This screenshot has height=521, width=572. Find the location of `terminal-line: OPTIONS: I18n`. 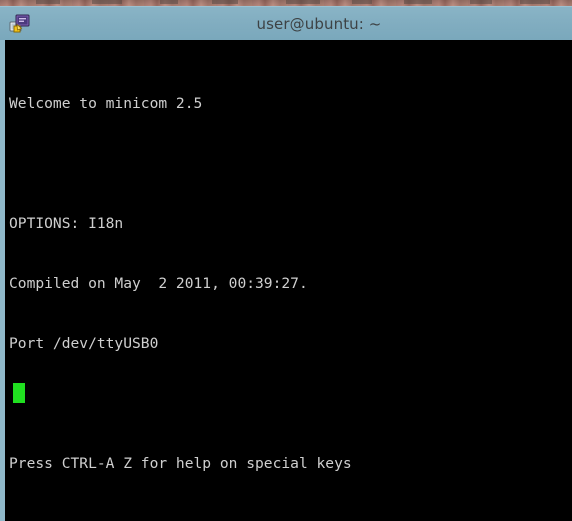

terminal-line: OPTIONS: I18n is located at coordinates (66, 223).